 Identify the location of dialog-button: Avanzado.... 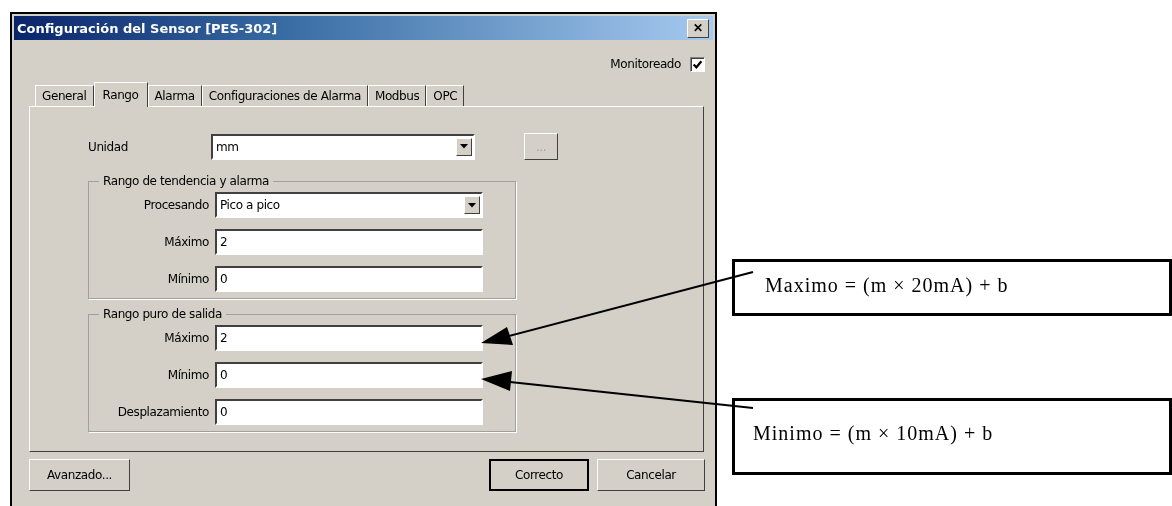
(79, 475).